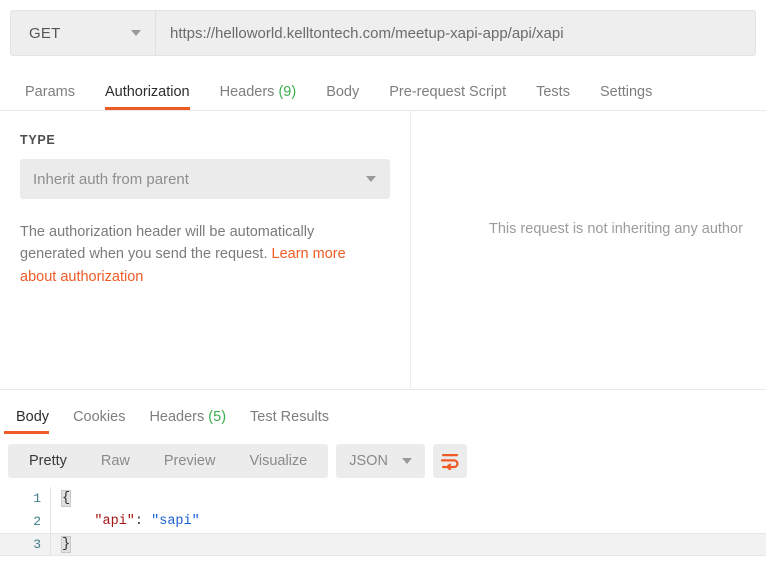 The image size is (766, 585). What do you see at coordinates (45, 33) in the screenshot?
I see `http-method-label: GET` at bounding box center [45, 33].